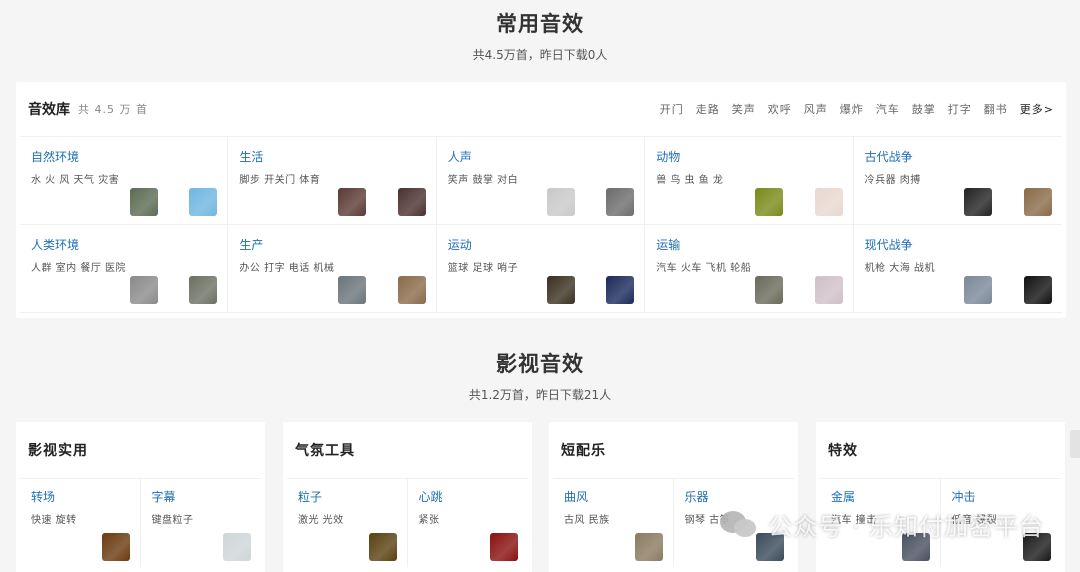 This screenshot has width=1080, height=572. I want to click on film-card: 影视实用转场 快速 旋转 字幕 键盘粒子, so click(140, 497).